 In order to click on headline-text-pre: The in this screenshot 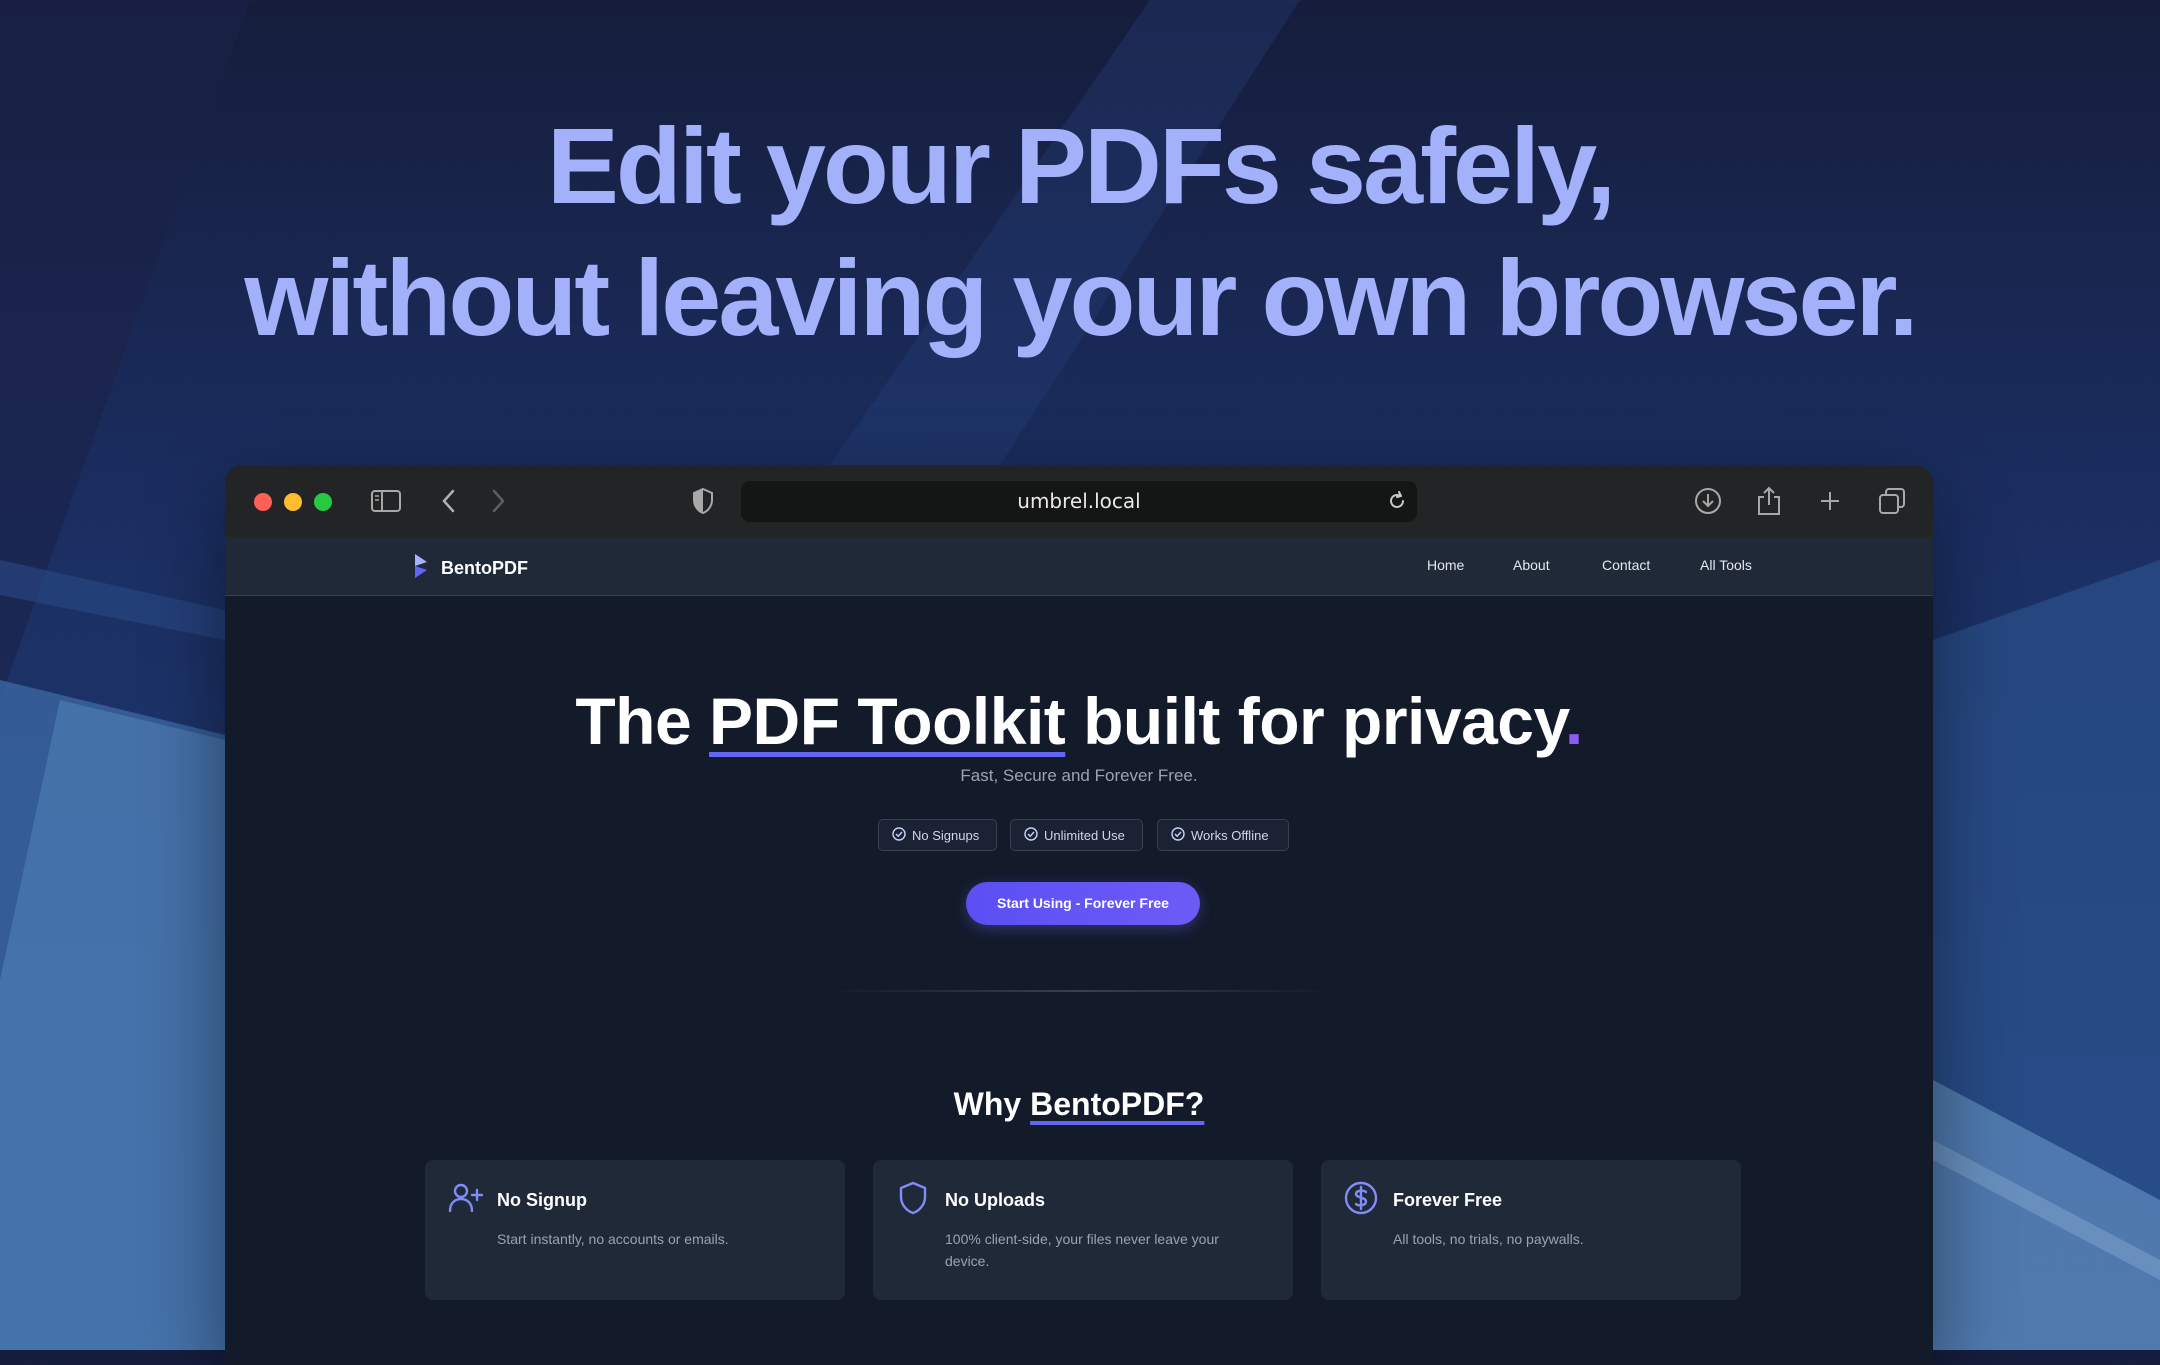, I will do `click(642, 721)`.